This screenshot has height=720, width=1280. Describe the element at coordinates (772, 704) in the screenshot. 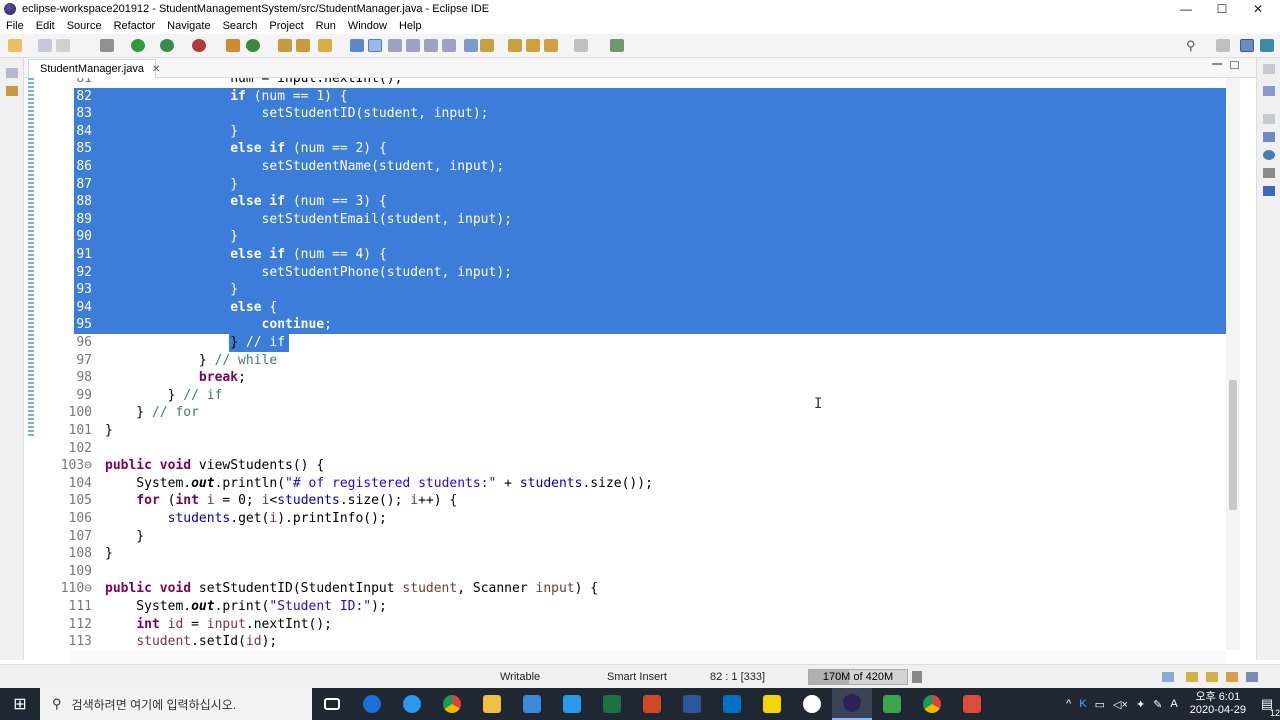

I see `sticky-notes-icon` at that location.